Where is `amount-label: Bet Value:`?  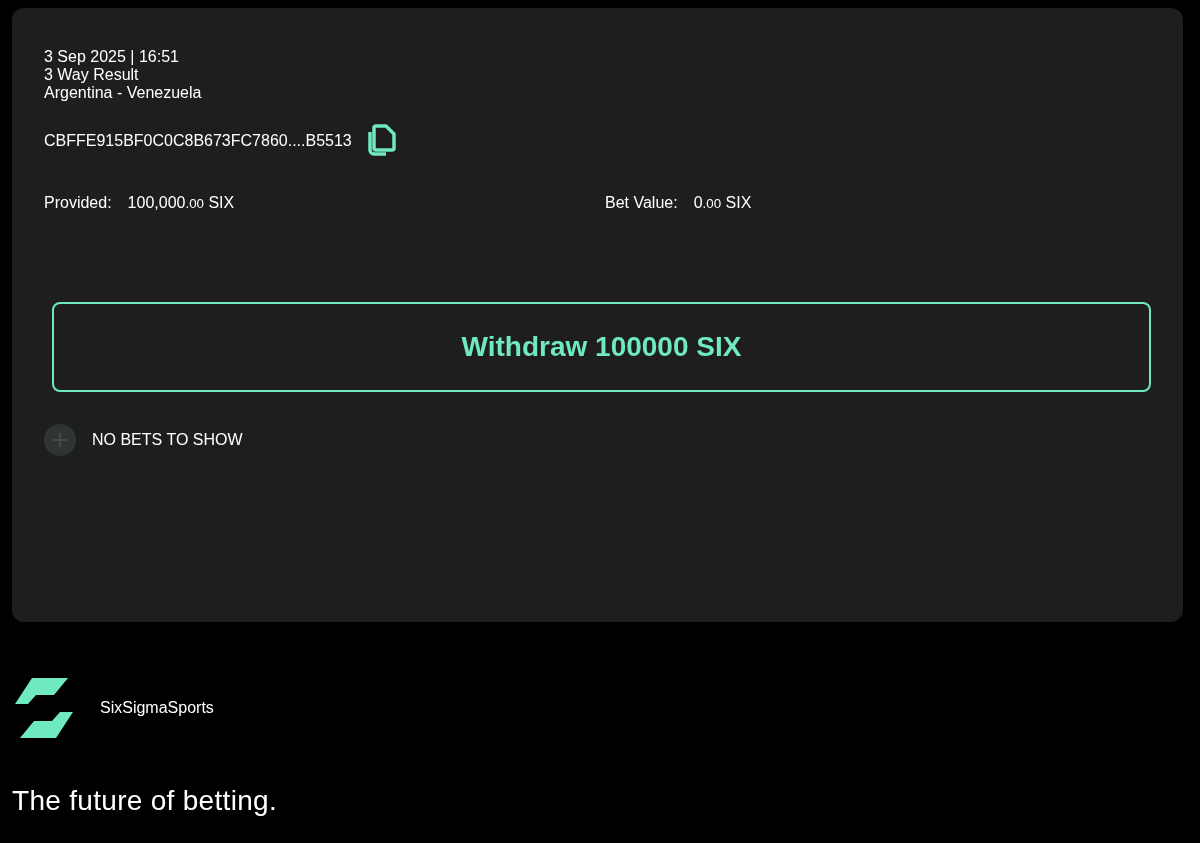
amount-label: Bet Value: is located at coordinates (641, 203).